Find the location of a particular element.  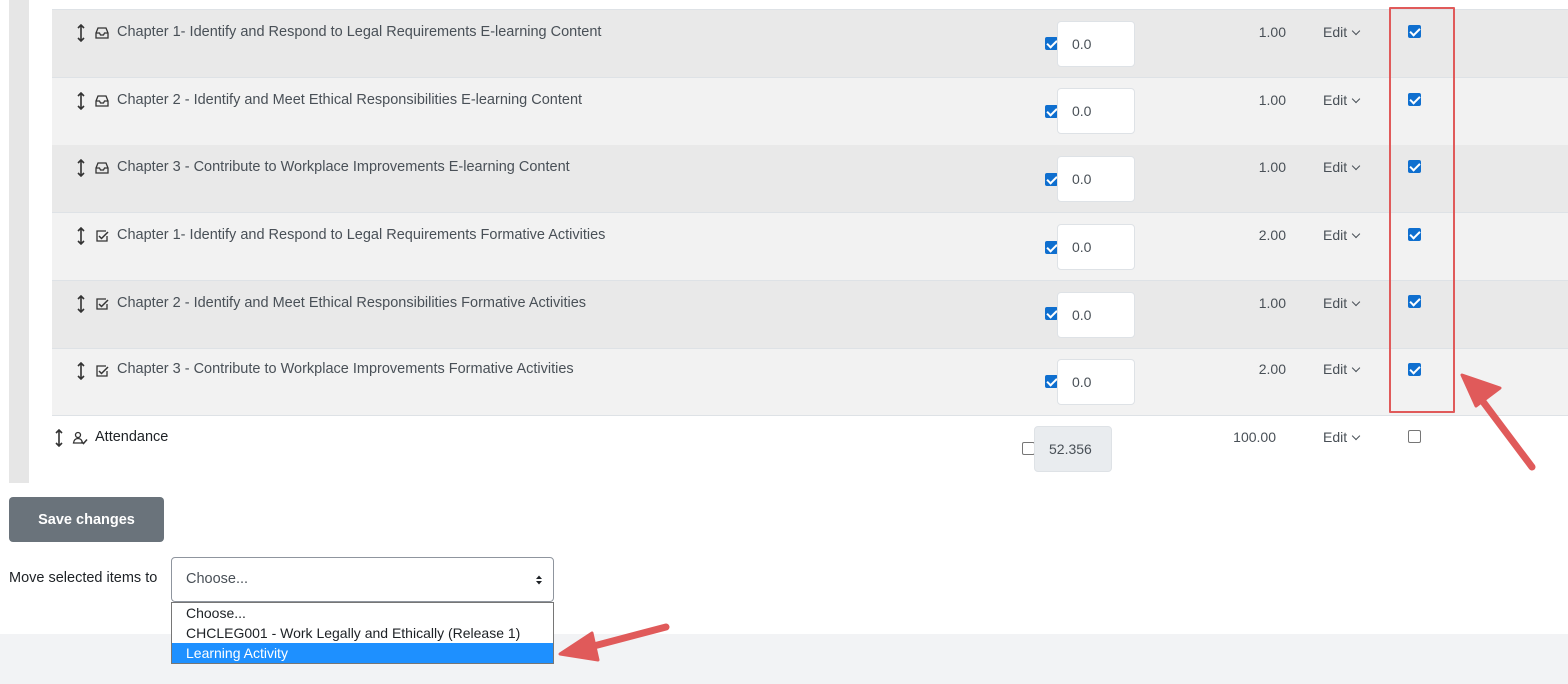

select-updown-icon is located at coordinates (539, 580).